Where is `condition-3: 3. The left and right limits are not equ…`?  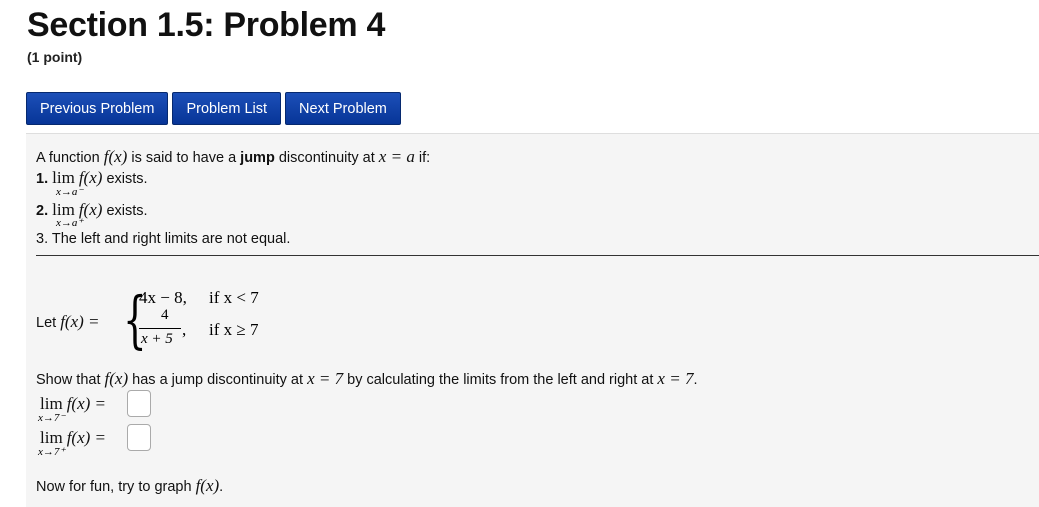 condition-3: 3. The left and right limits are not equ… is located at coordinates (163, 239).